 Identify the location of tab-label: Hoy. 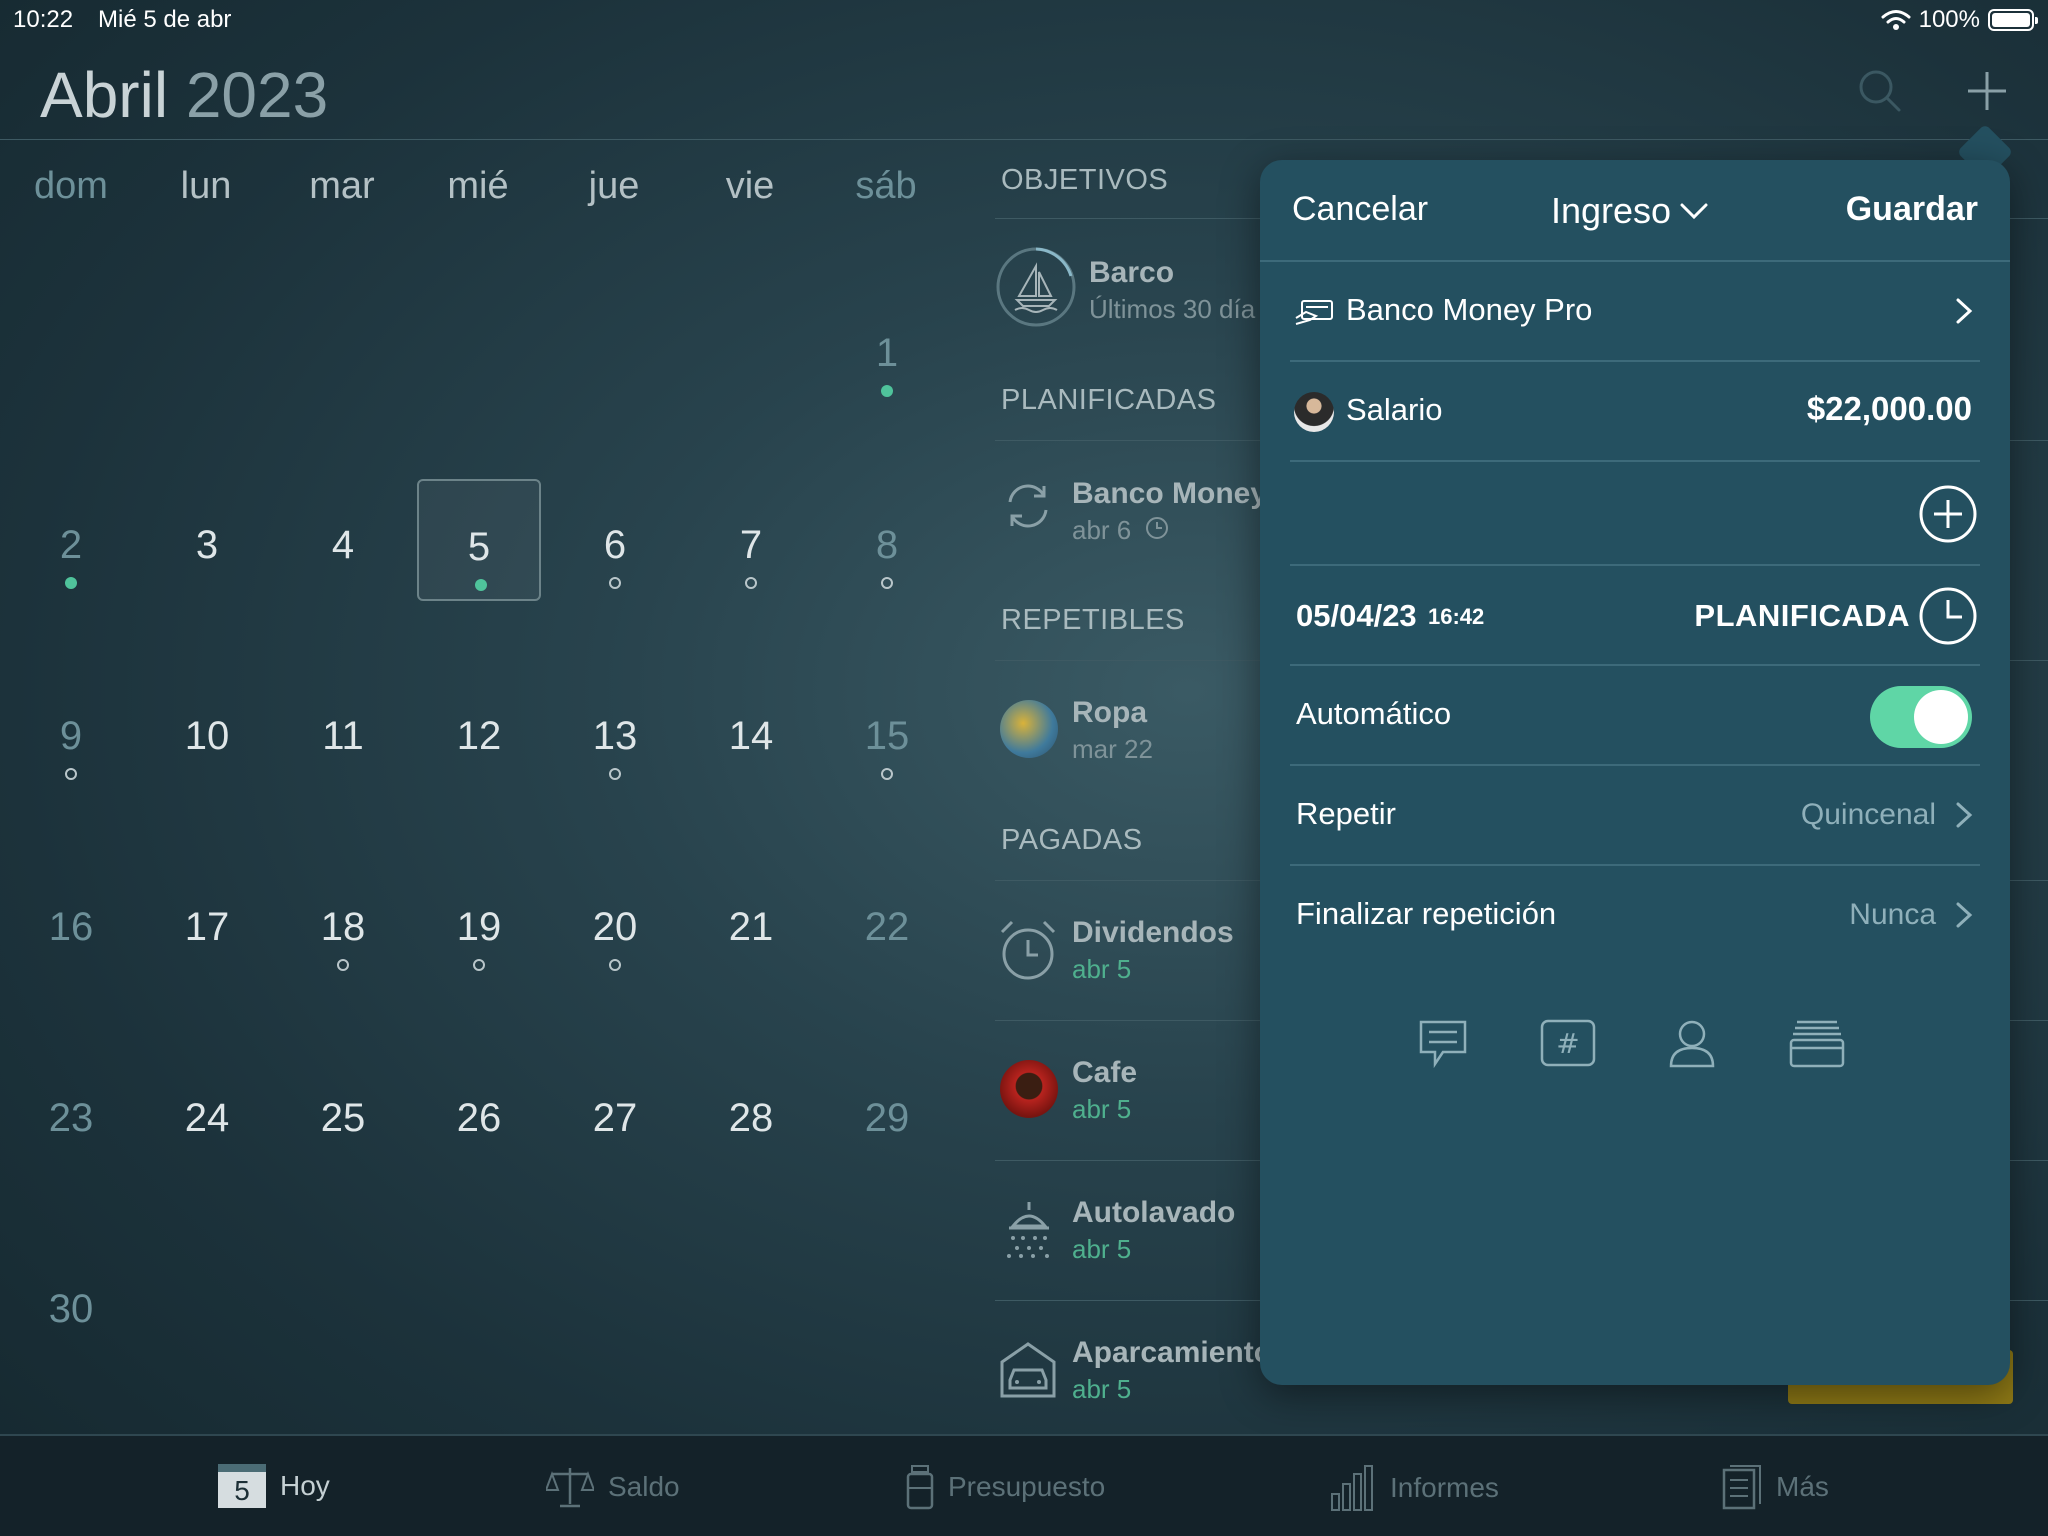
(305, 1485).